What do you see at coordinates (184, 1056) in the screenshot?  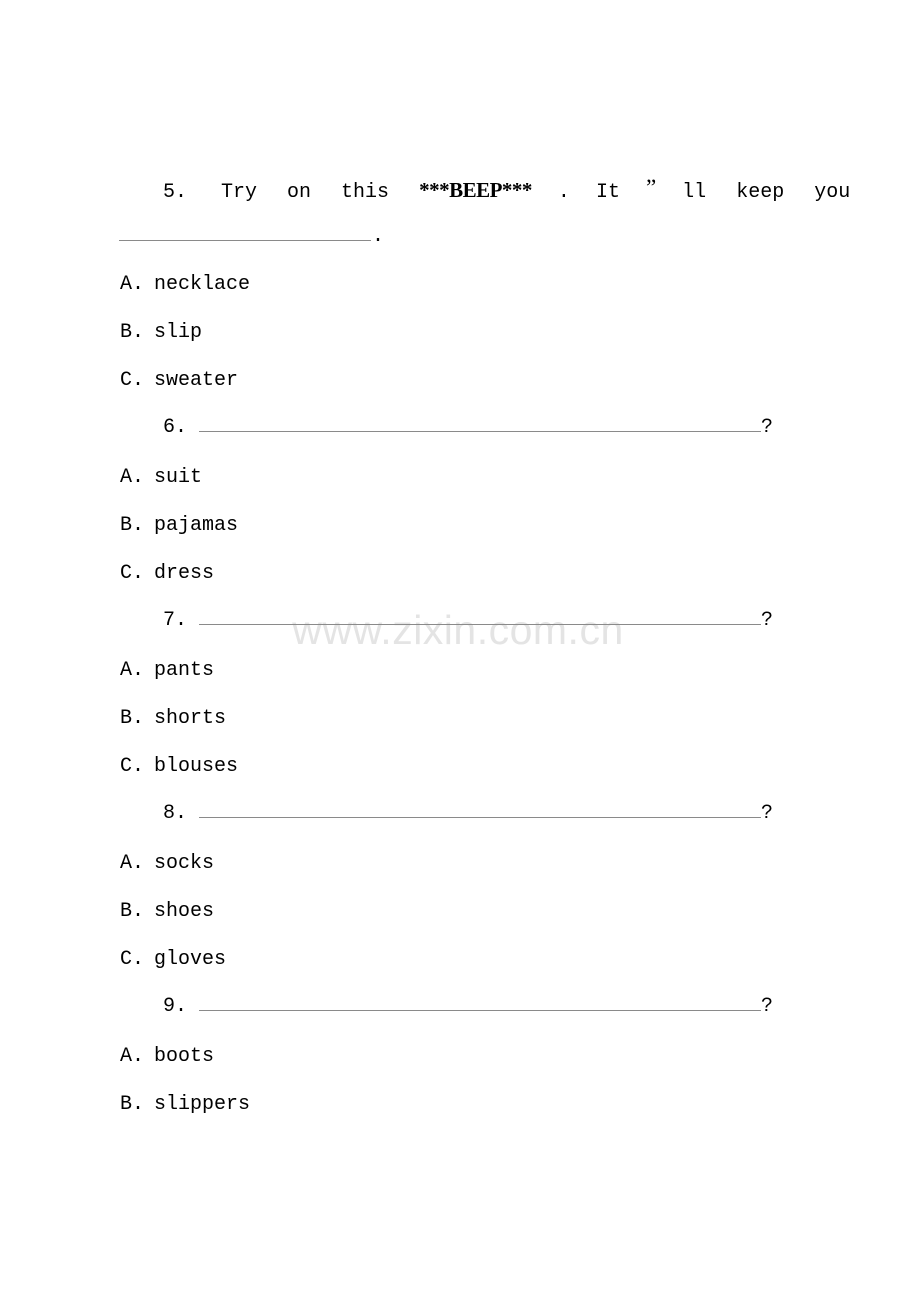 I see `option-text: boots` at bounding box center [184, 1056].